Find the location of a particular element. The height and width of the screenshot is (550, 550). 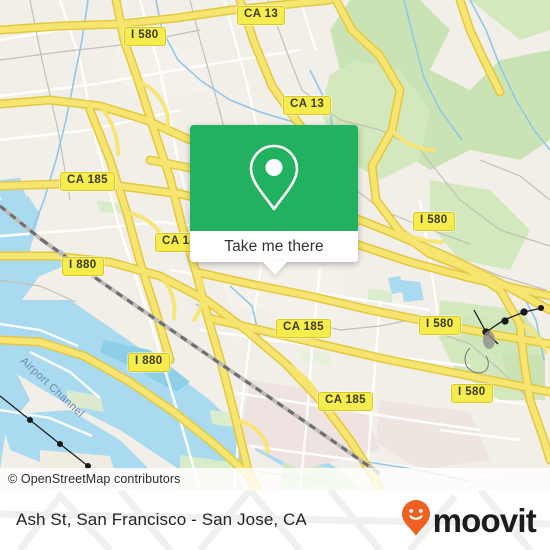

location-title: Ash St, San Francisco - San Jose, CA is located at coordinates (161, 519).